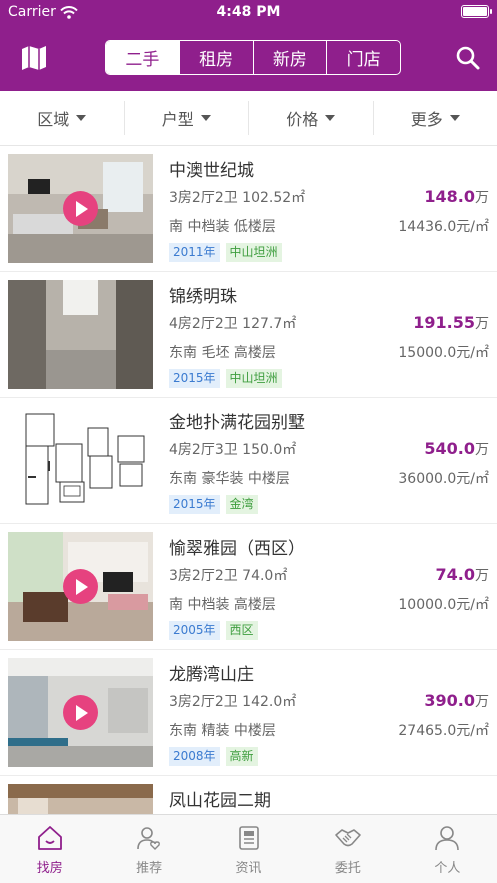 This screenshot has width=497, height=883. What do you see at coordinates (194, 378) in the screenshot?
I see `year-tag: 2015年` at bounding box center [194, 378].